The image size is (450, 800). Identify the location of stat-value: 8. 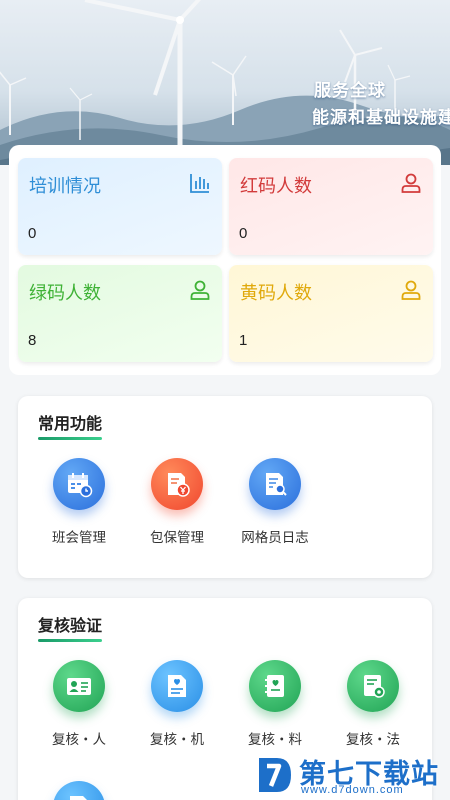
(32, 340).